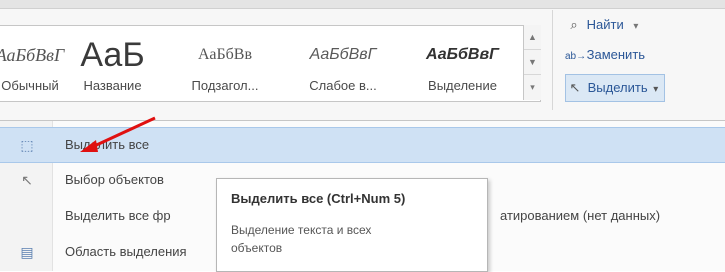  I want to click on chevron-up-icon: ▲, so click(532, 37).